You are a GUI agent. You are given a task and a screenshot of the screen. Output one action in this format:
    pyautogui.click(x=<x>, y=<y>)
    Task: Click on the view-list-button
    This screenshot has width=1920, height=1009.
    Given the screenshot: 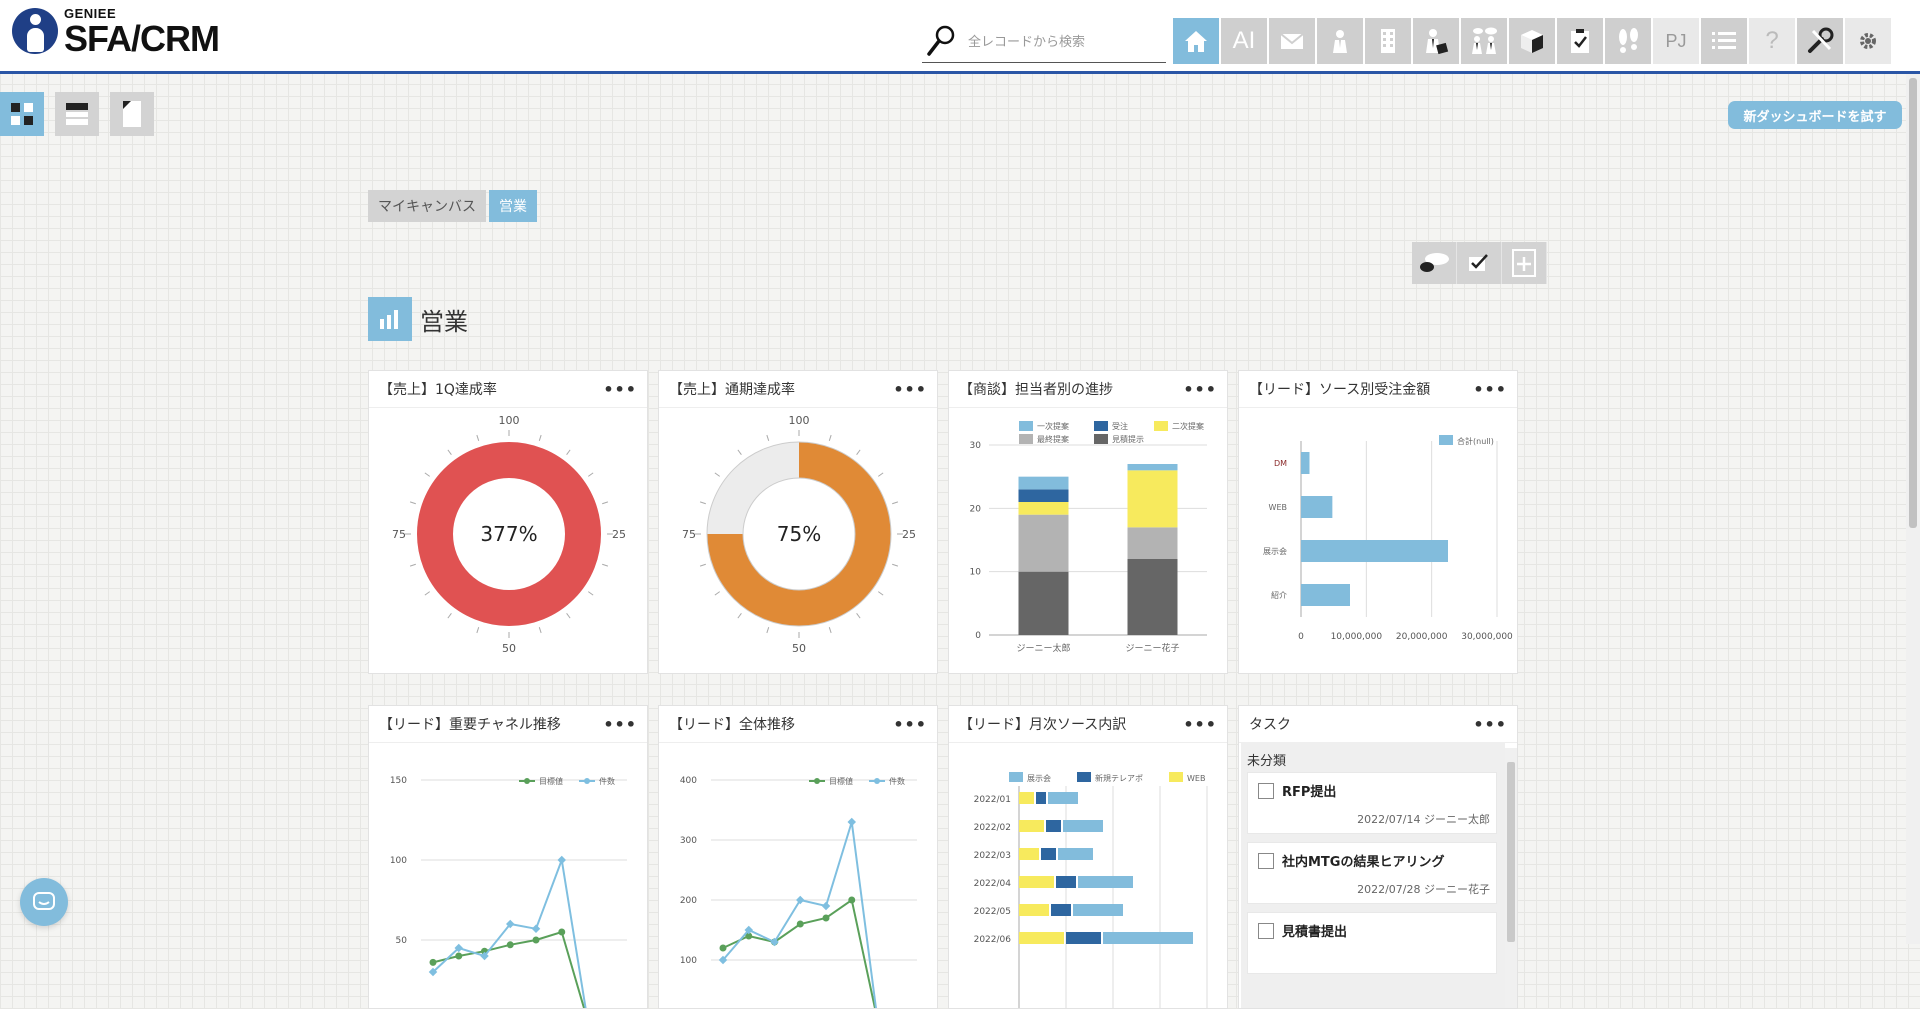 What is the action you would take?
    pyautogui.click(x=77, y=114)
    